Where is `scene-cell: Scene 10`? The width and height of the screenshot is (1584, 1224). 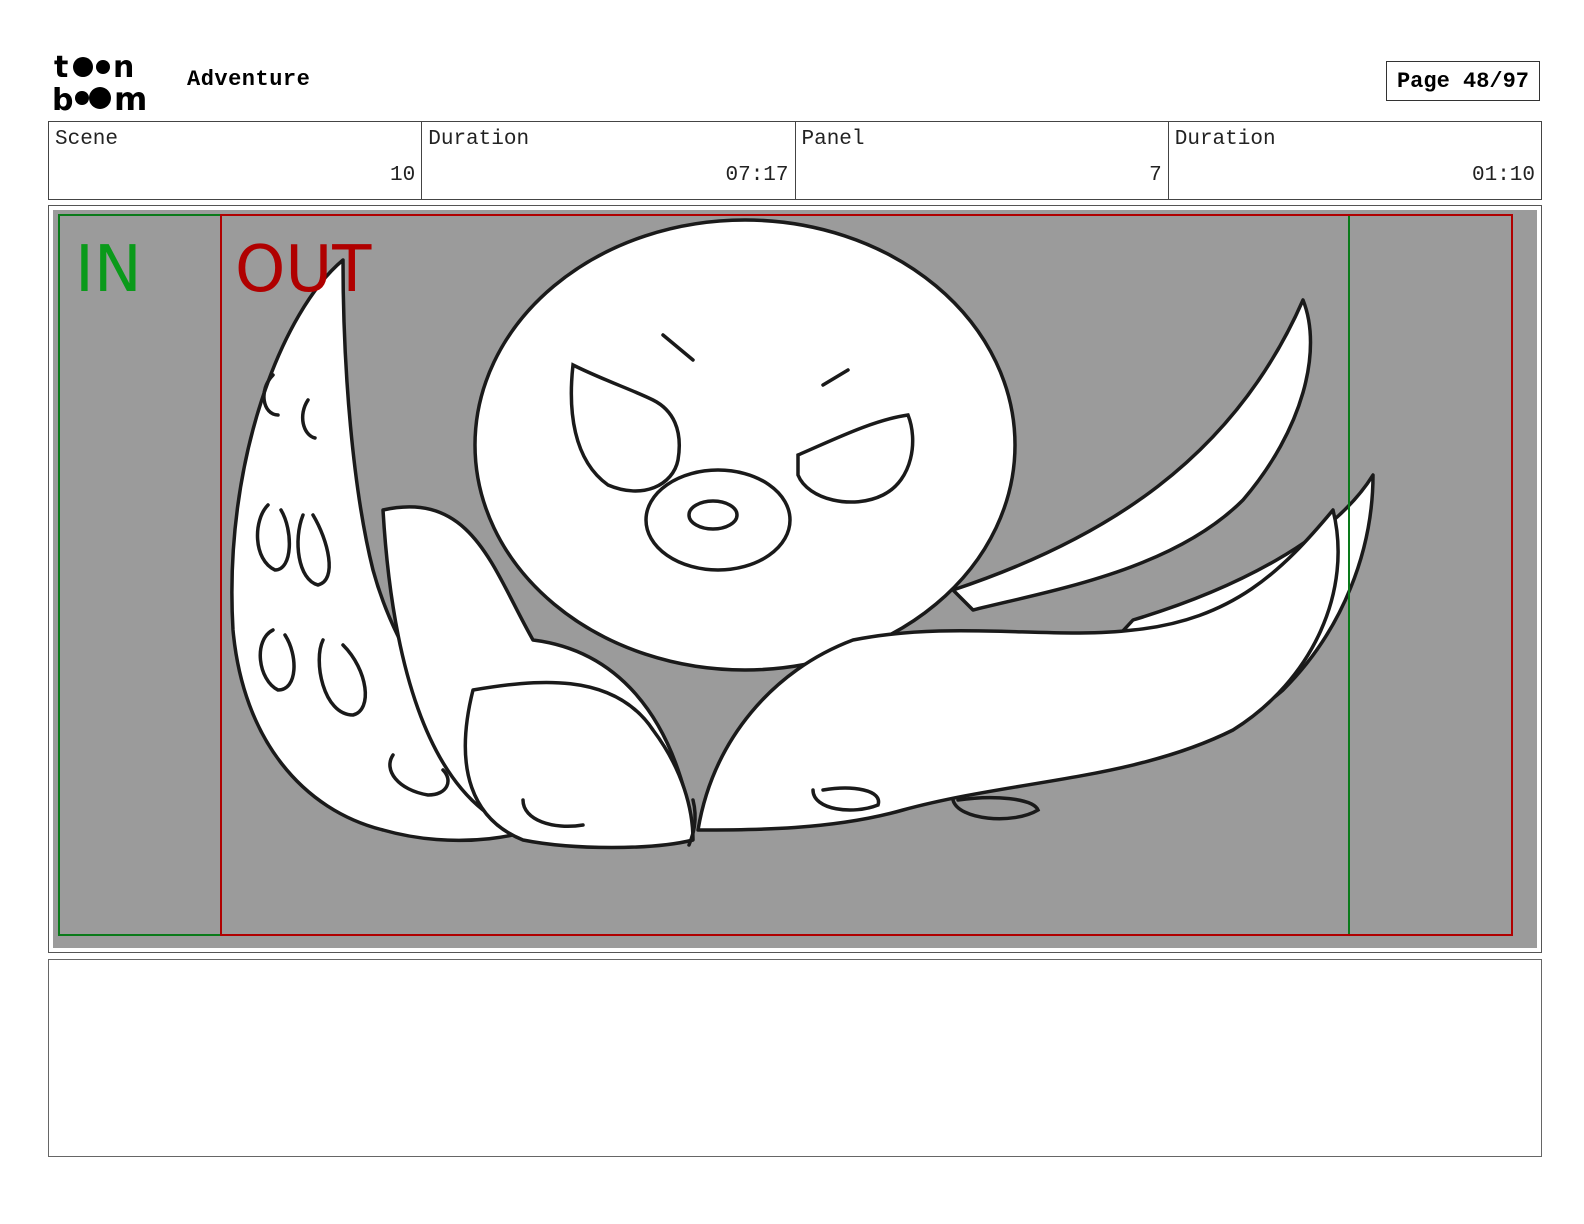
scene-cell: Scene 10 is located at coordinates (236, 160).